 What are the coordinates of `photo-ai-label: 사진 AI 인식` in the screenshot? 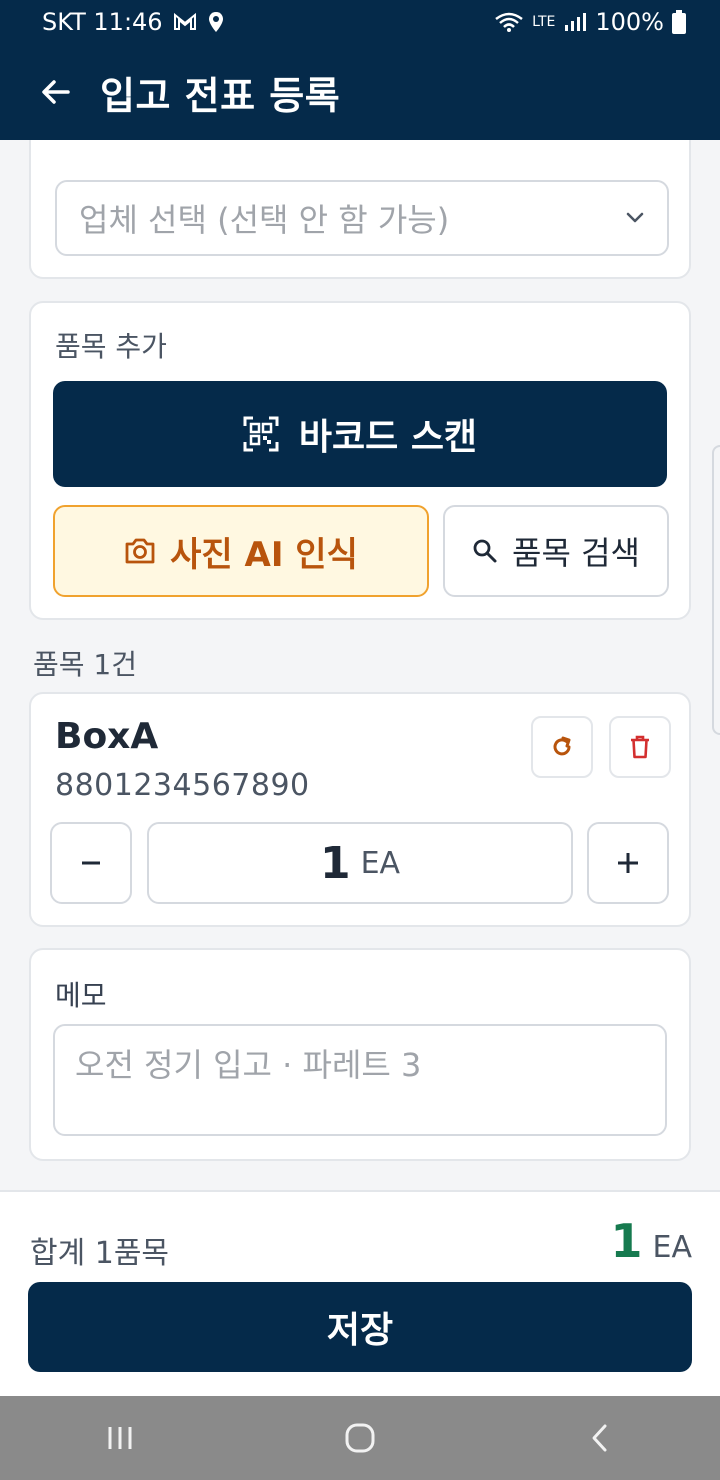 It's located at (264, 554).